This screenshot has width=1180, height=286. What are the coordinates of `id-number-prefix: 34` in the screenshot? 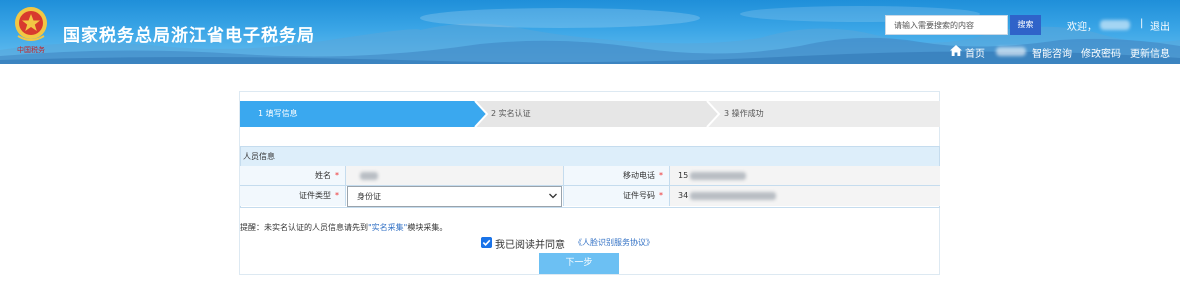 It's located at (683, 195).